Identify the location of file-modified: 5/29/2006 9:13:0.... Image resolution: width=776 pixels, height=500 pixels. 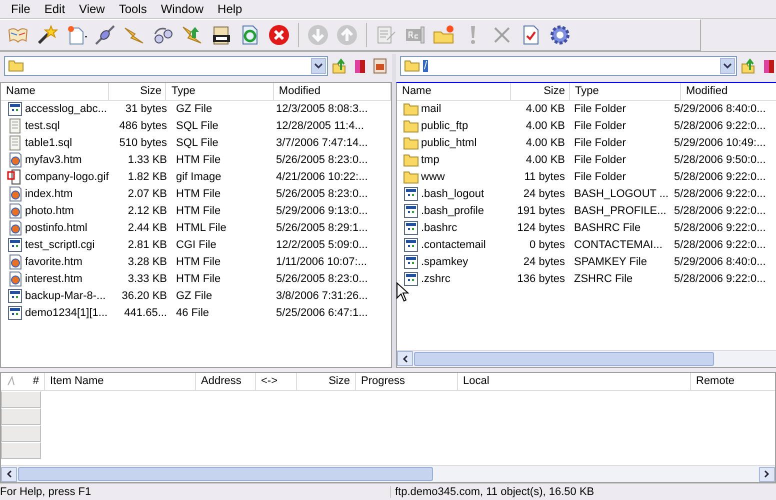
(322, 211).